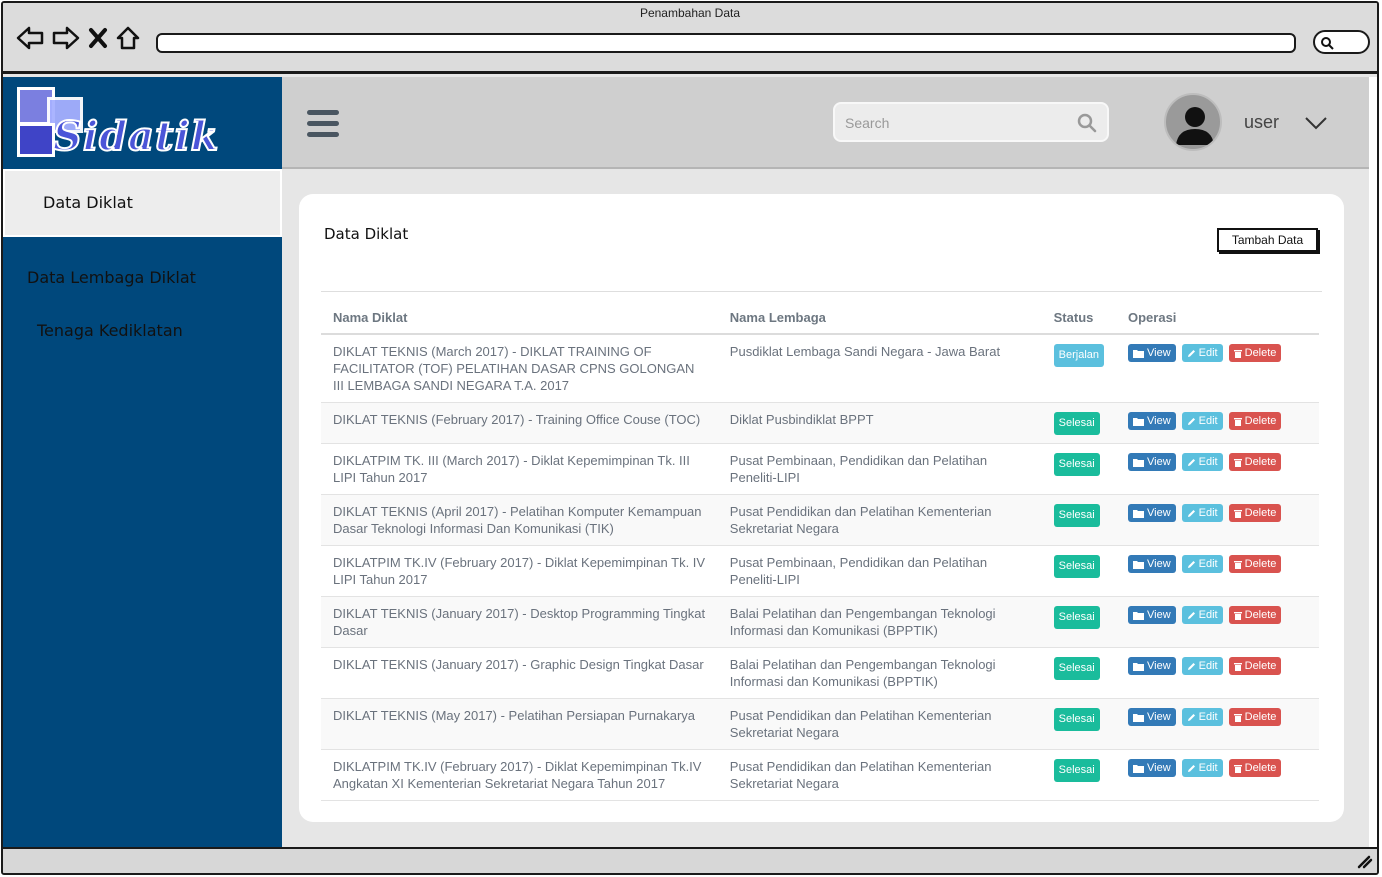 The height and width of the screenshot is (877, 1382). What do you see at coordinates (142, 333) in the screenshot?
I see `sidebar-item-tenaga-kediklatan: Tenaga Kediklatan` at bounding box center [142, 333].